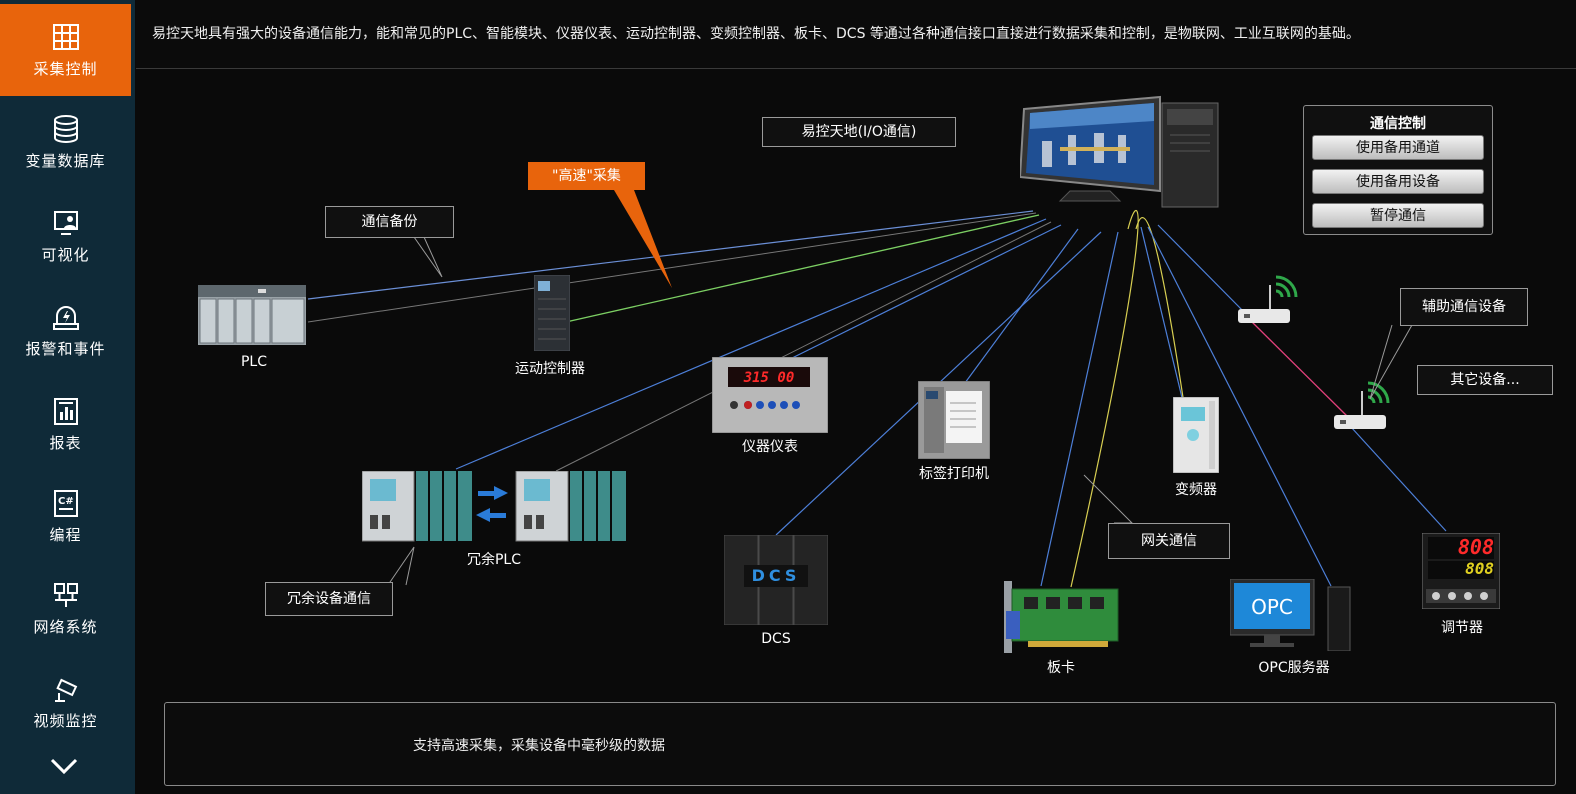  I want to click on sidebar-item-acquisition-control: 采集控制, so click(65, 50).